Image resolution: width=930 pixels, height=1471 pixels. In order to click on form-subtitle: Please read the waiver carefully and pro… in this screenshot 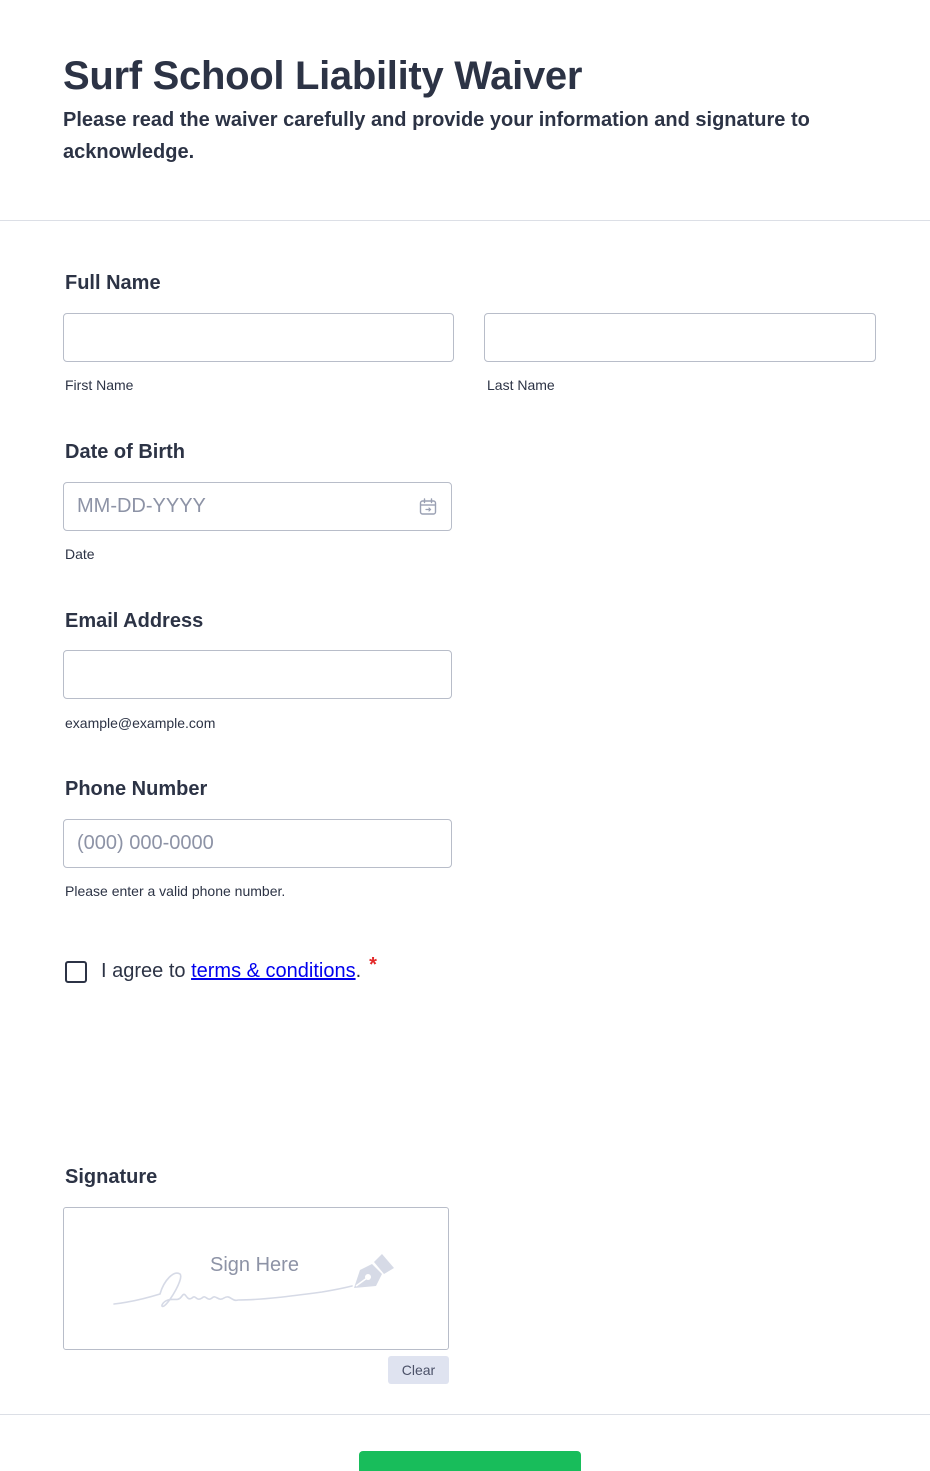, I will do `click(436, 136)`.